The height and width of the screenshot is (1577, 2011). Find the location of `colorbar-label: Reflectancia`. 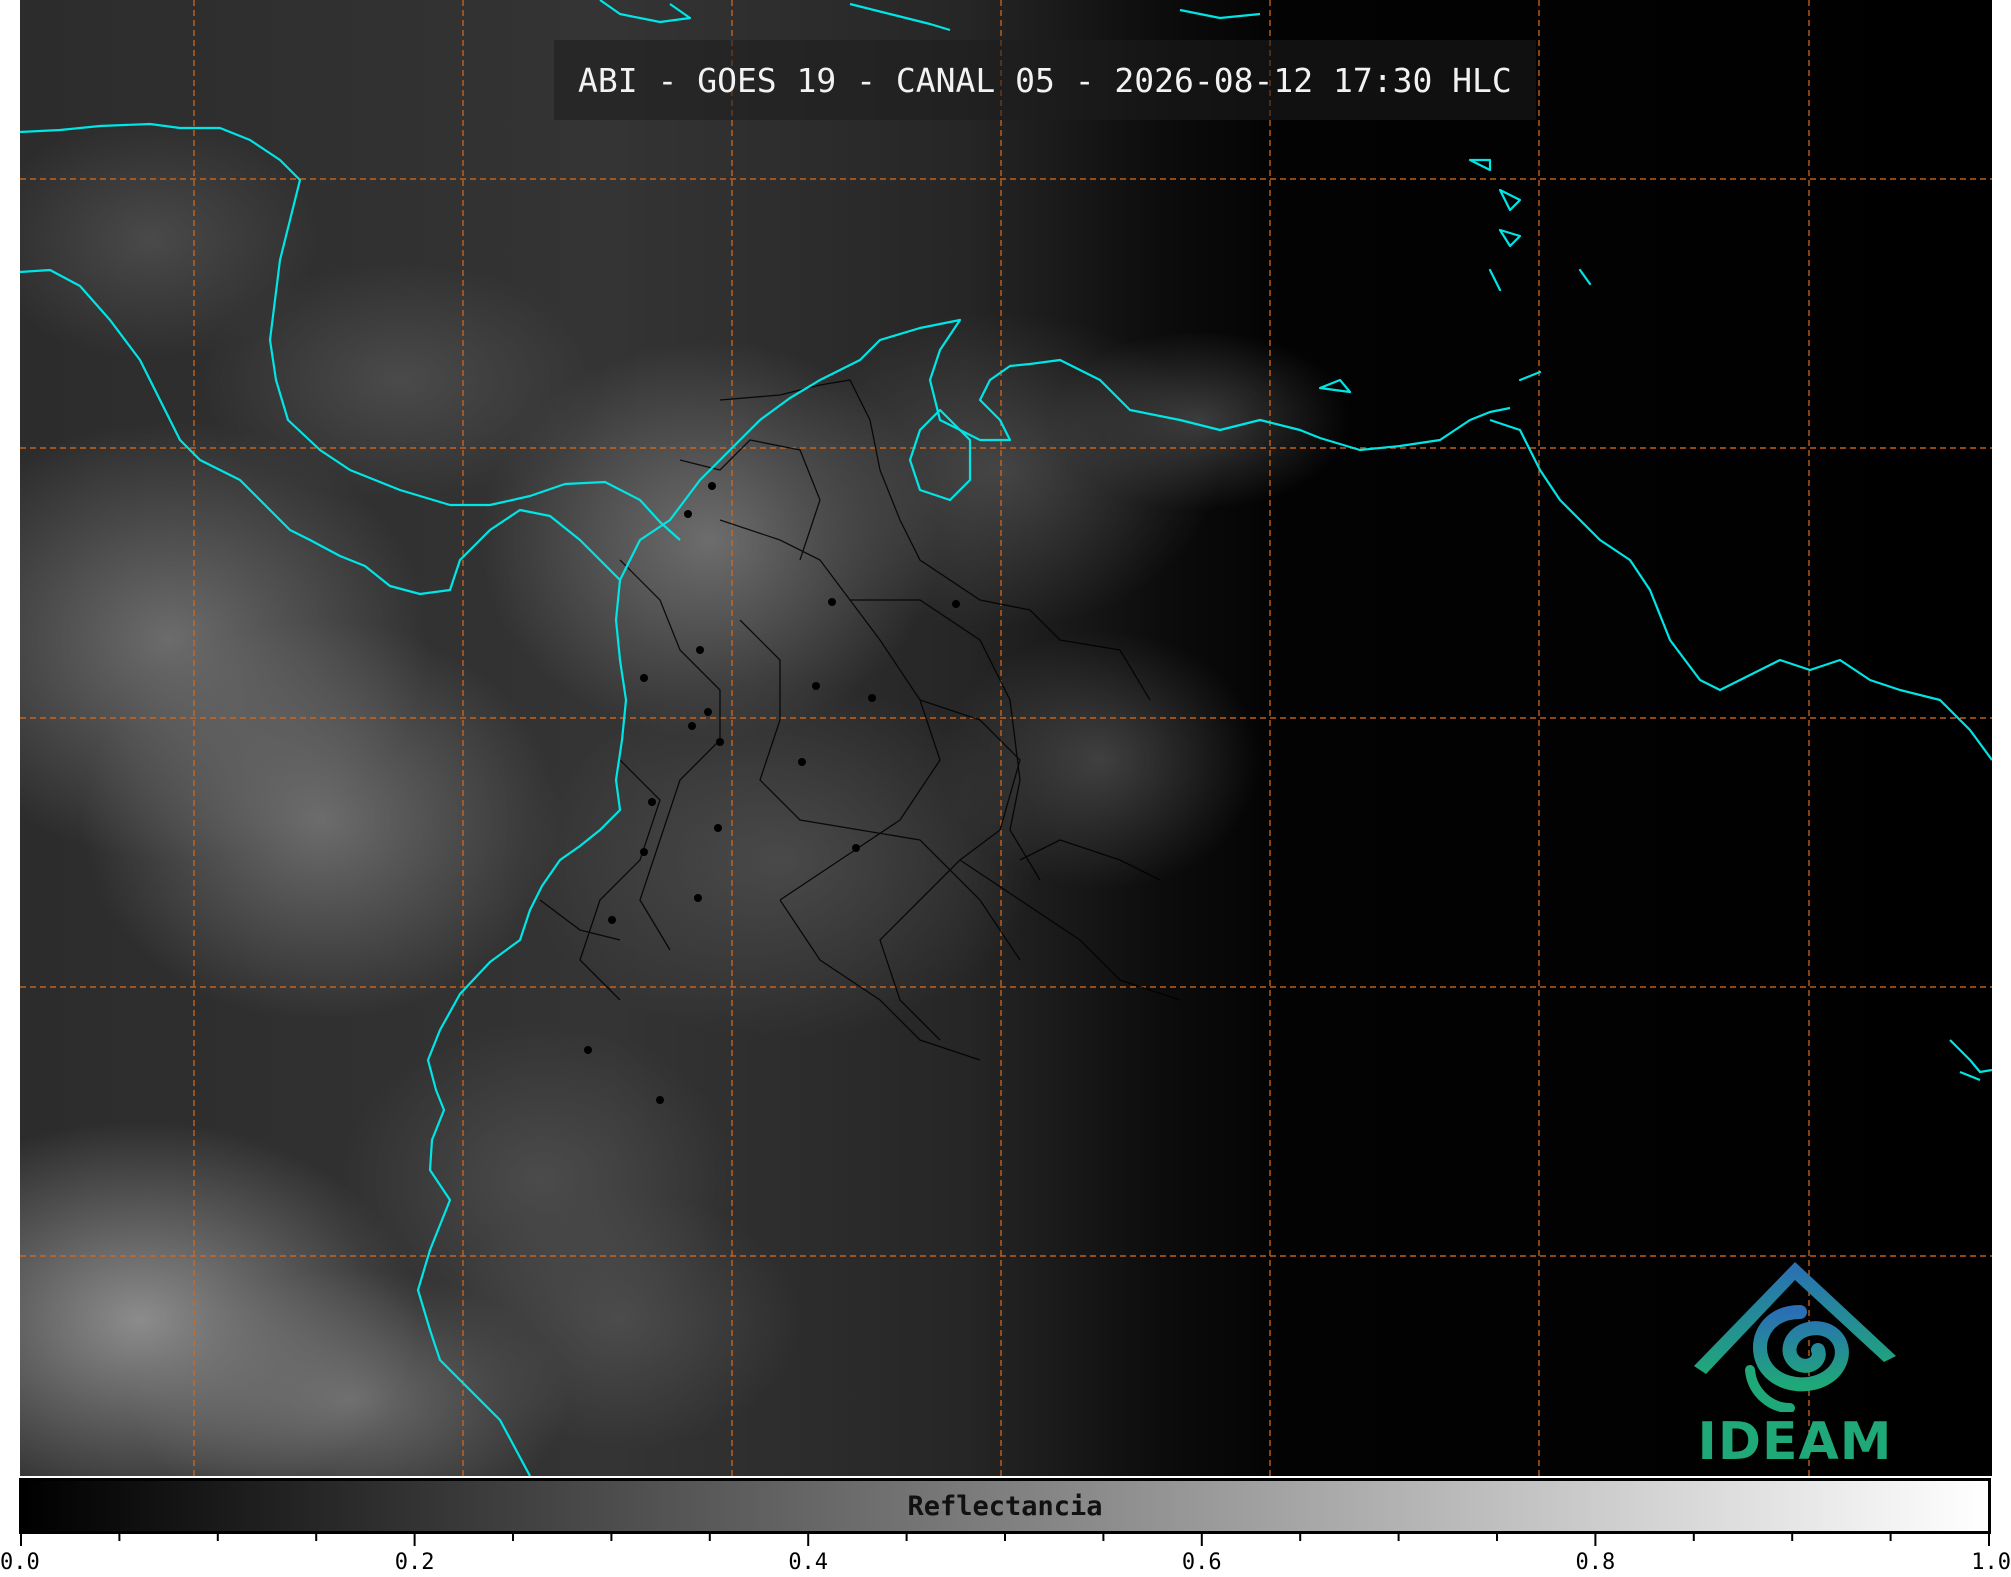

colorbar-label: Reflectancia is located at coordinates (1005, 1506).